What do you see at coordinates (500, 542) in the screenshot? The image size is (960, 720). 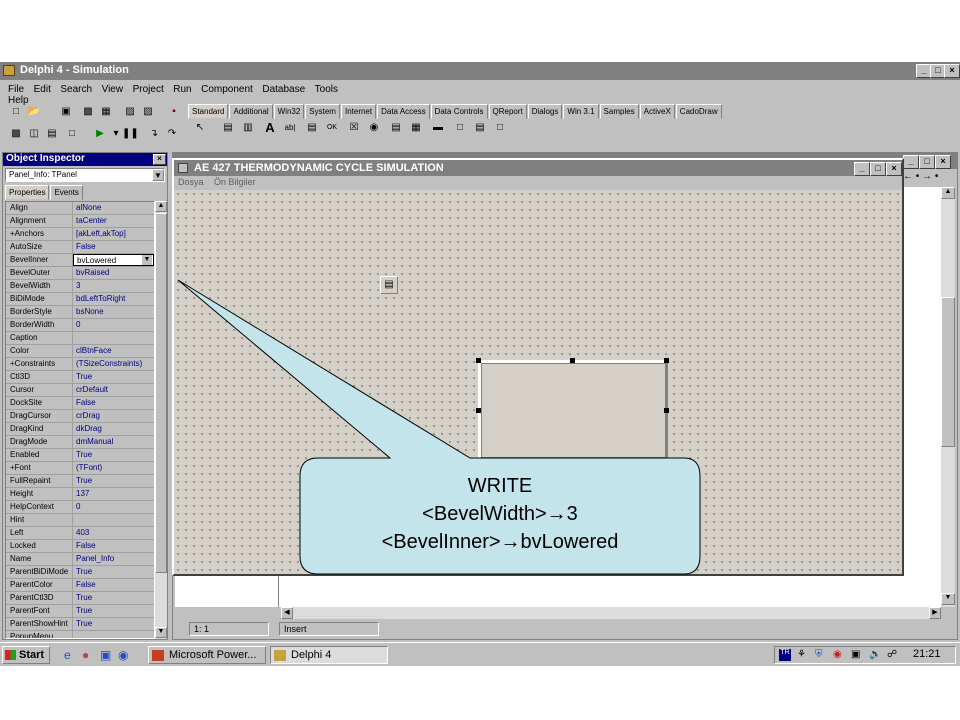 I see `callout-line-bevelinner: <BevelInner>→bvLowered` at bounding box center [500, 542].